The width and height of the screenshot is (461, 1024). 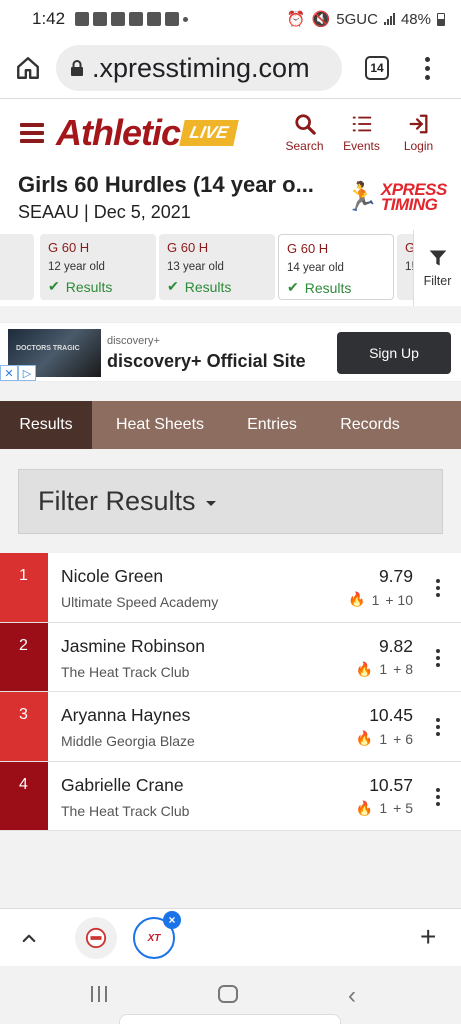 I want to click on image-icon, so click(x=172, y=19).